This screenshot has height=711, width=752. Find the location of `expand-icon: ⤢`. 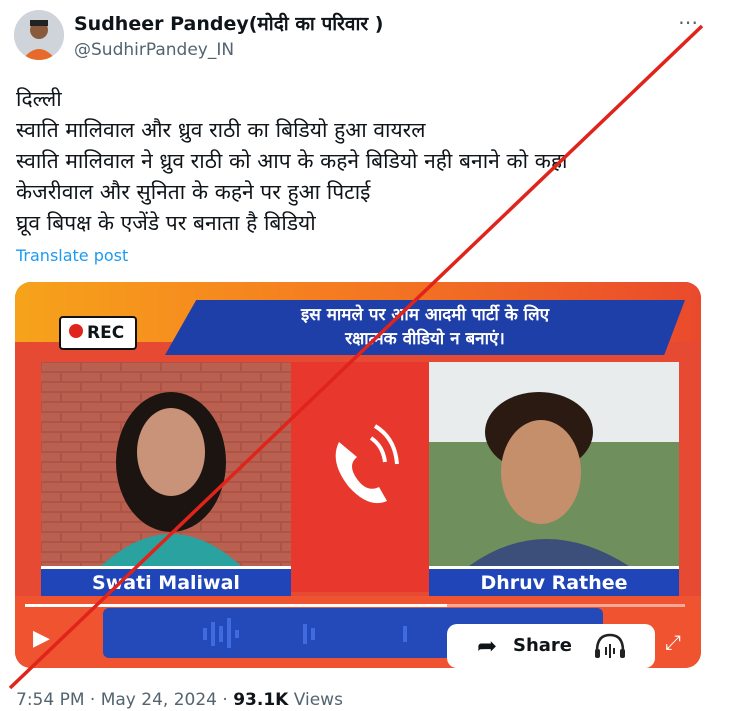

expand-icon: ⤢ is located at coordinates (673, 642).